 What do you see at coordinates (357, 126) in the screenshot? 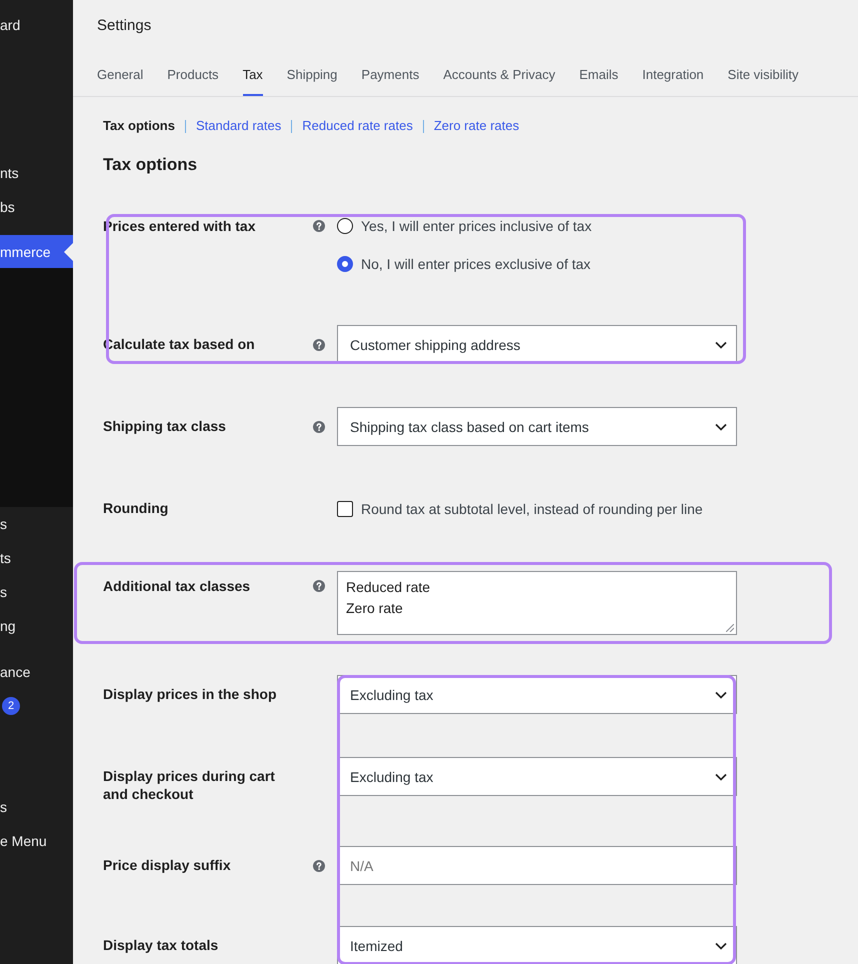
I see `subnav-link: Reduced rate rates` at bounding box center [357, 126].